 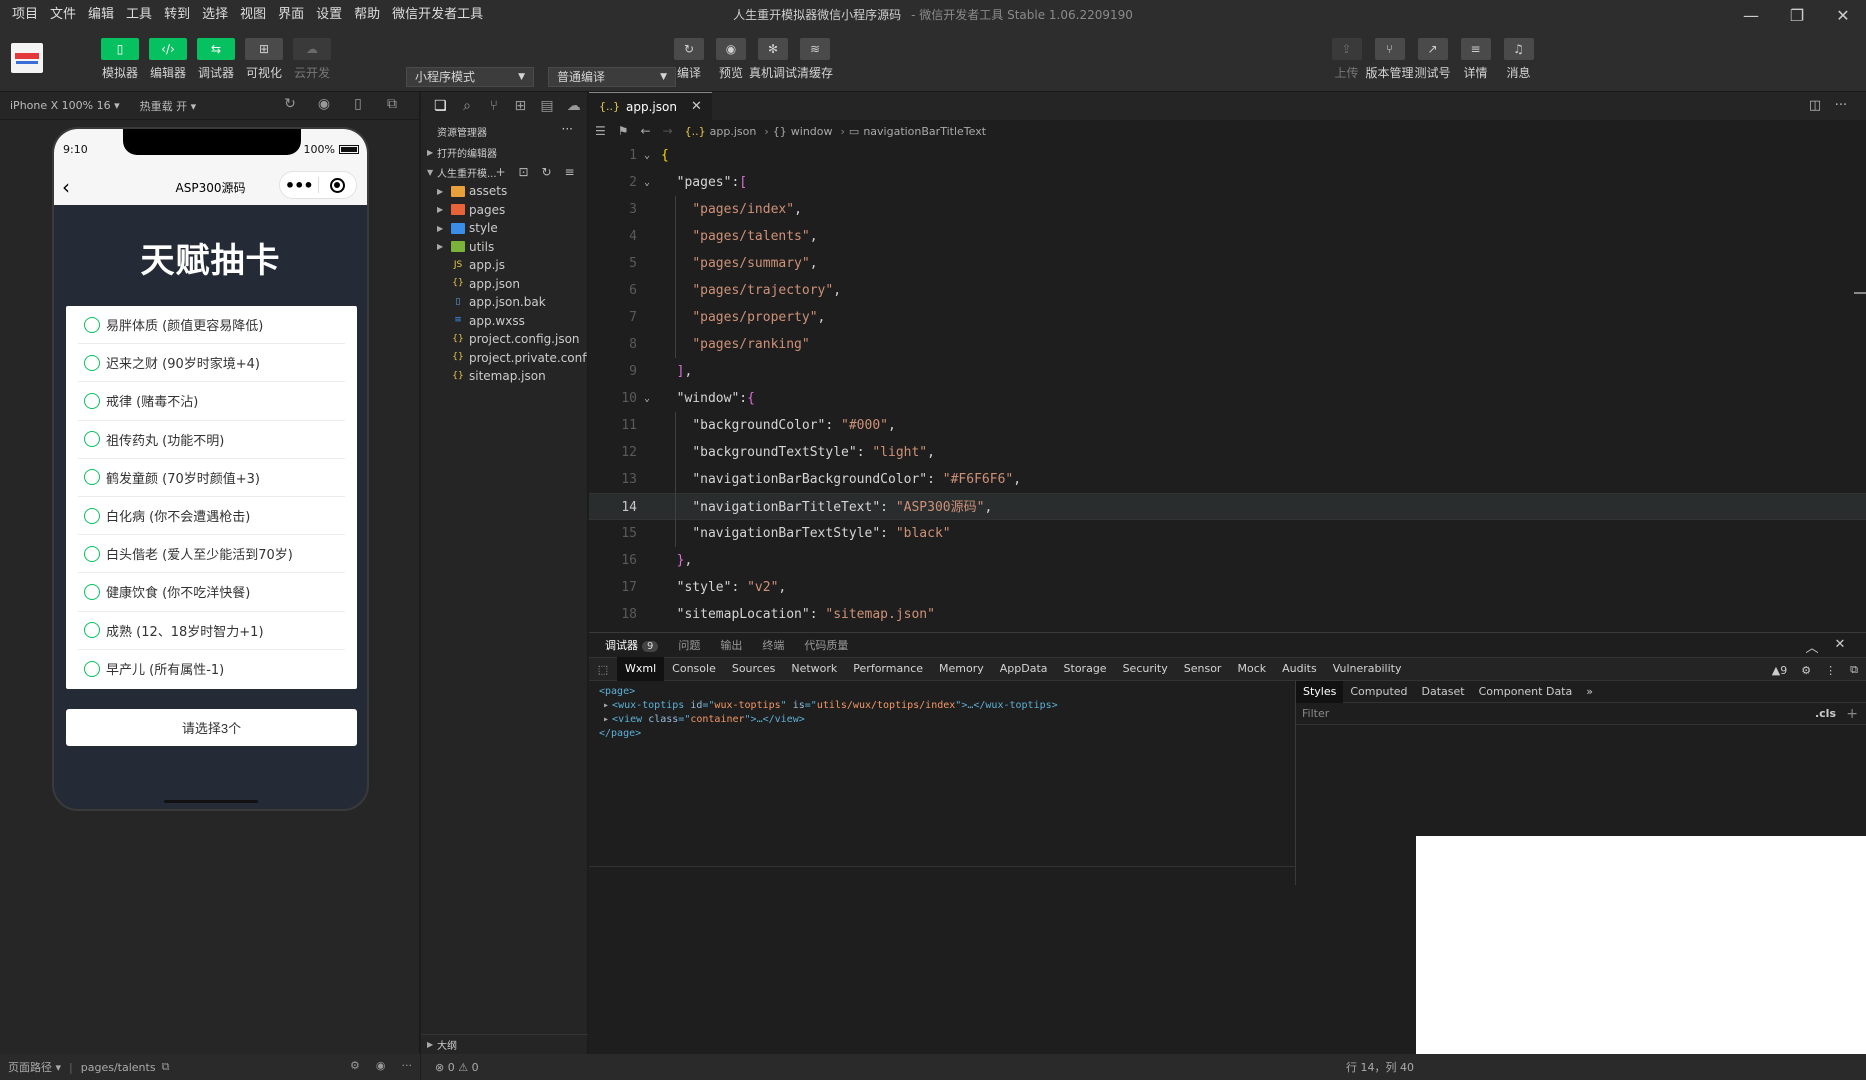 What do you see at coordinates (1390, 59) in the screenshot?
I see `branch-button: ⑂ 版本管理` at bounding box center [1390, 59].